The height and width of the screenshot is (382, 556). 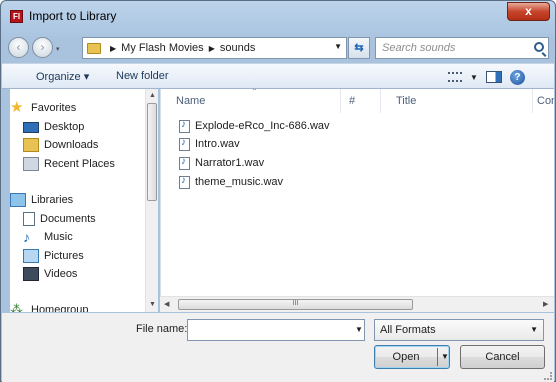 What do you see at coordinates (528, 11) in the screenshot?
I see `close-button: x` at bounding box center [528, 11].